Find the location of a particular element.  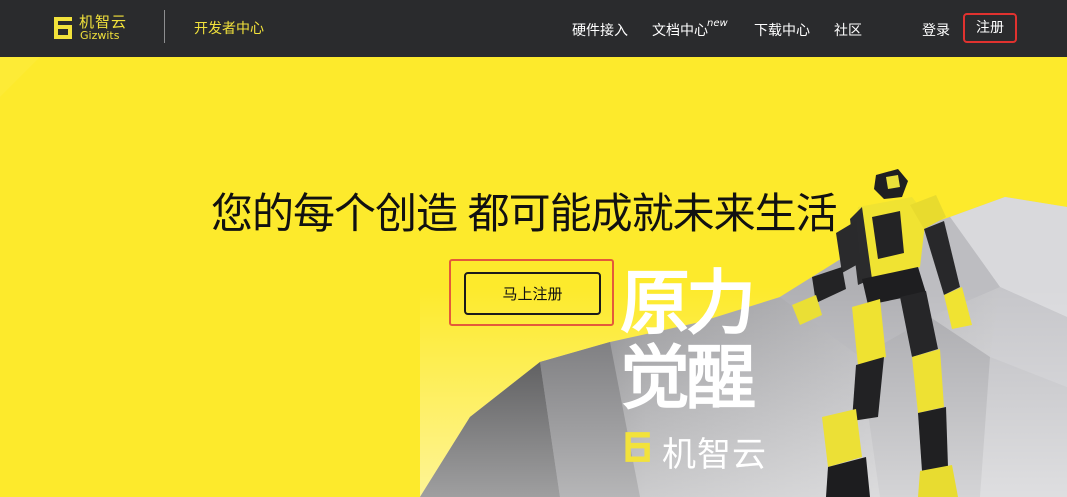

hero-headline: 您的每个创造 都可能成就未来生活 is located at coordinates (524, 213).